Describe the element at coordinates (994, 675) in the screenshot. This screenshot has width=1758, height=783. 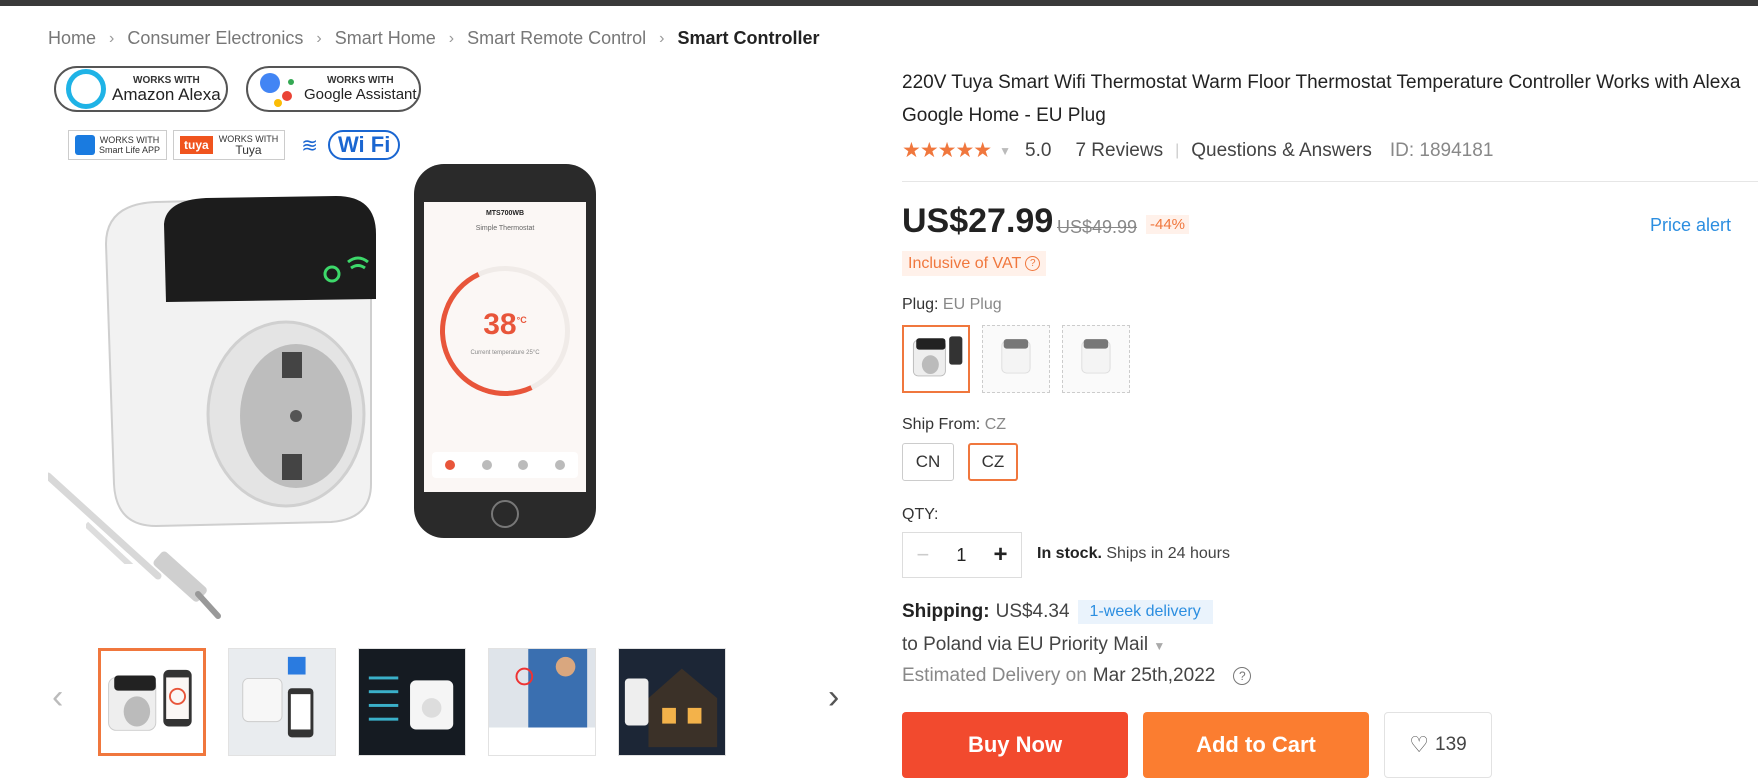
I see `estimated-delivery-label: Estimated Delivery on` at that location.